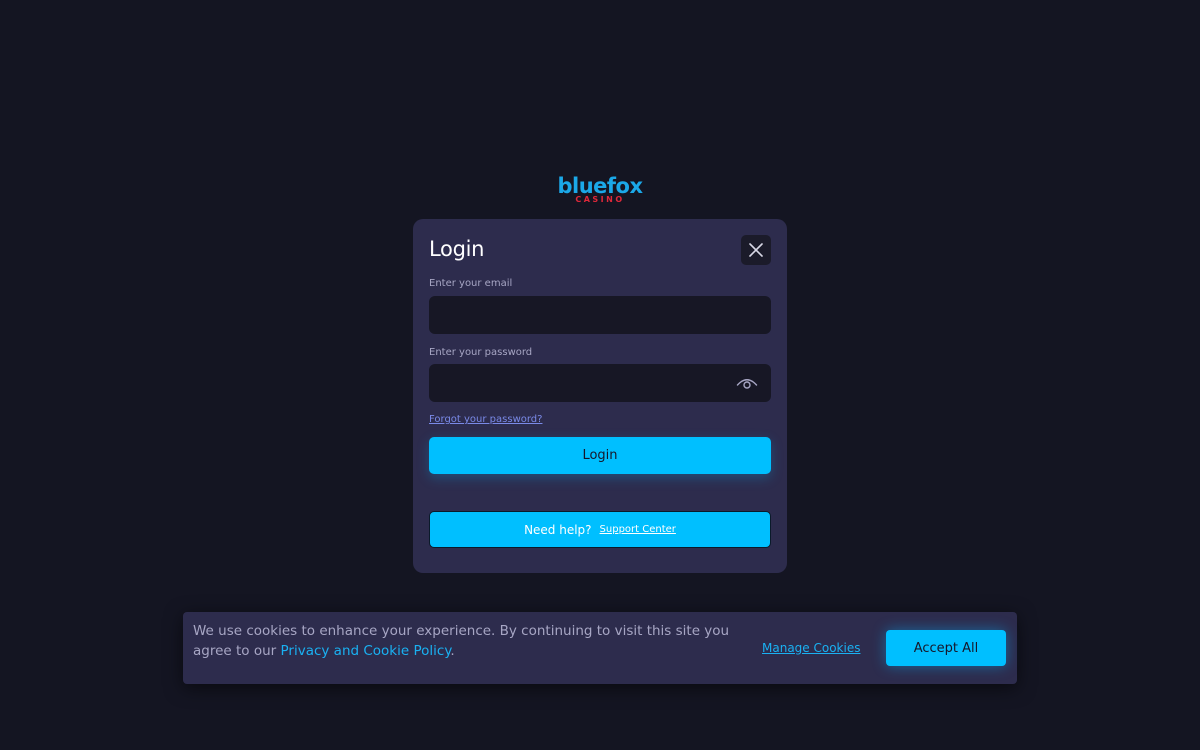 The width and height of the screenshot is (1200, 750). Describe the element at coordinates (485, 419) in the screenshot. I see `forgot-password-link: Forgot your password?` at that location.